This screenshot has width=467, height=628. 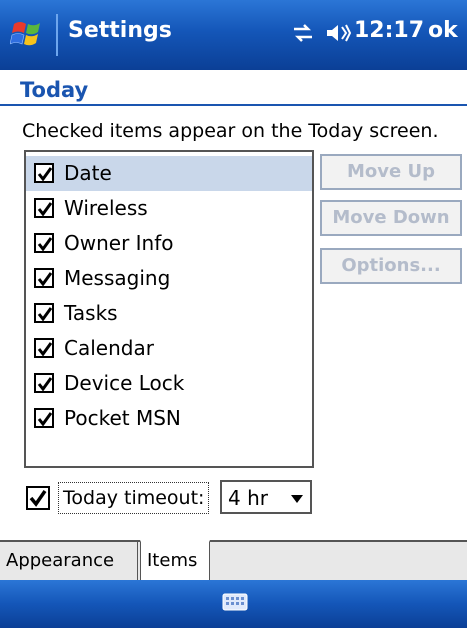 I want to click on header-divider, so click(x=233, y=105).